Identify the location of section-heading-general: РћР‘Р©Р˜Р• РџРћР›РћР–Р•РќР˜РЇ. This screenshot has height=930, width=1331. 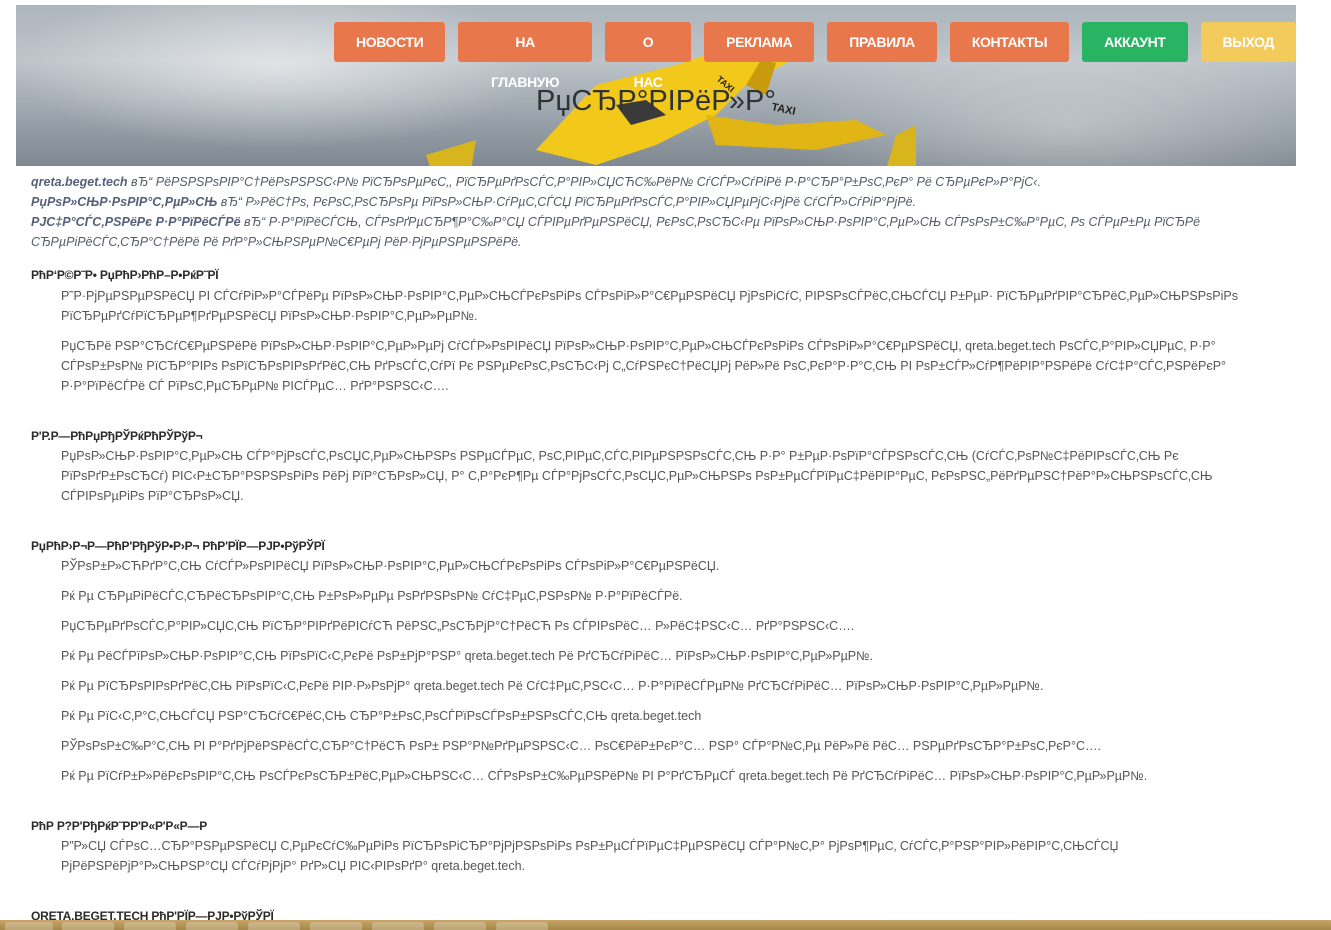
(125, 275).